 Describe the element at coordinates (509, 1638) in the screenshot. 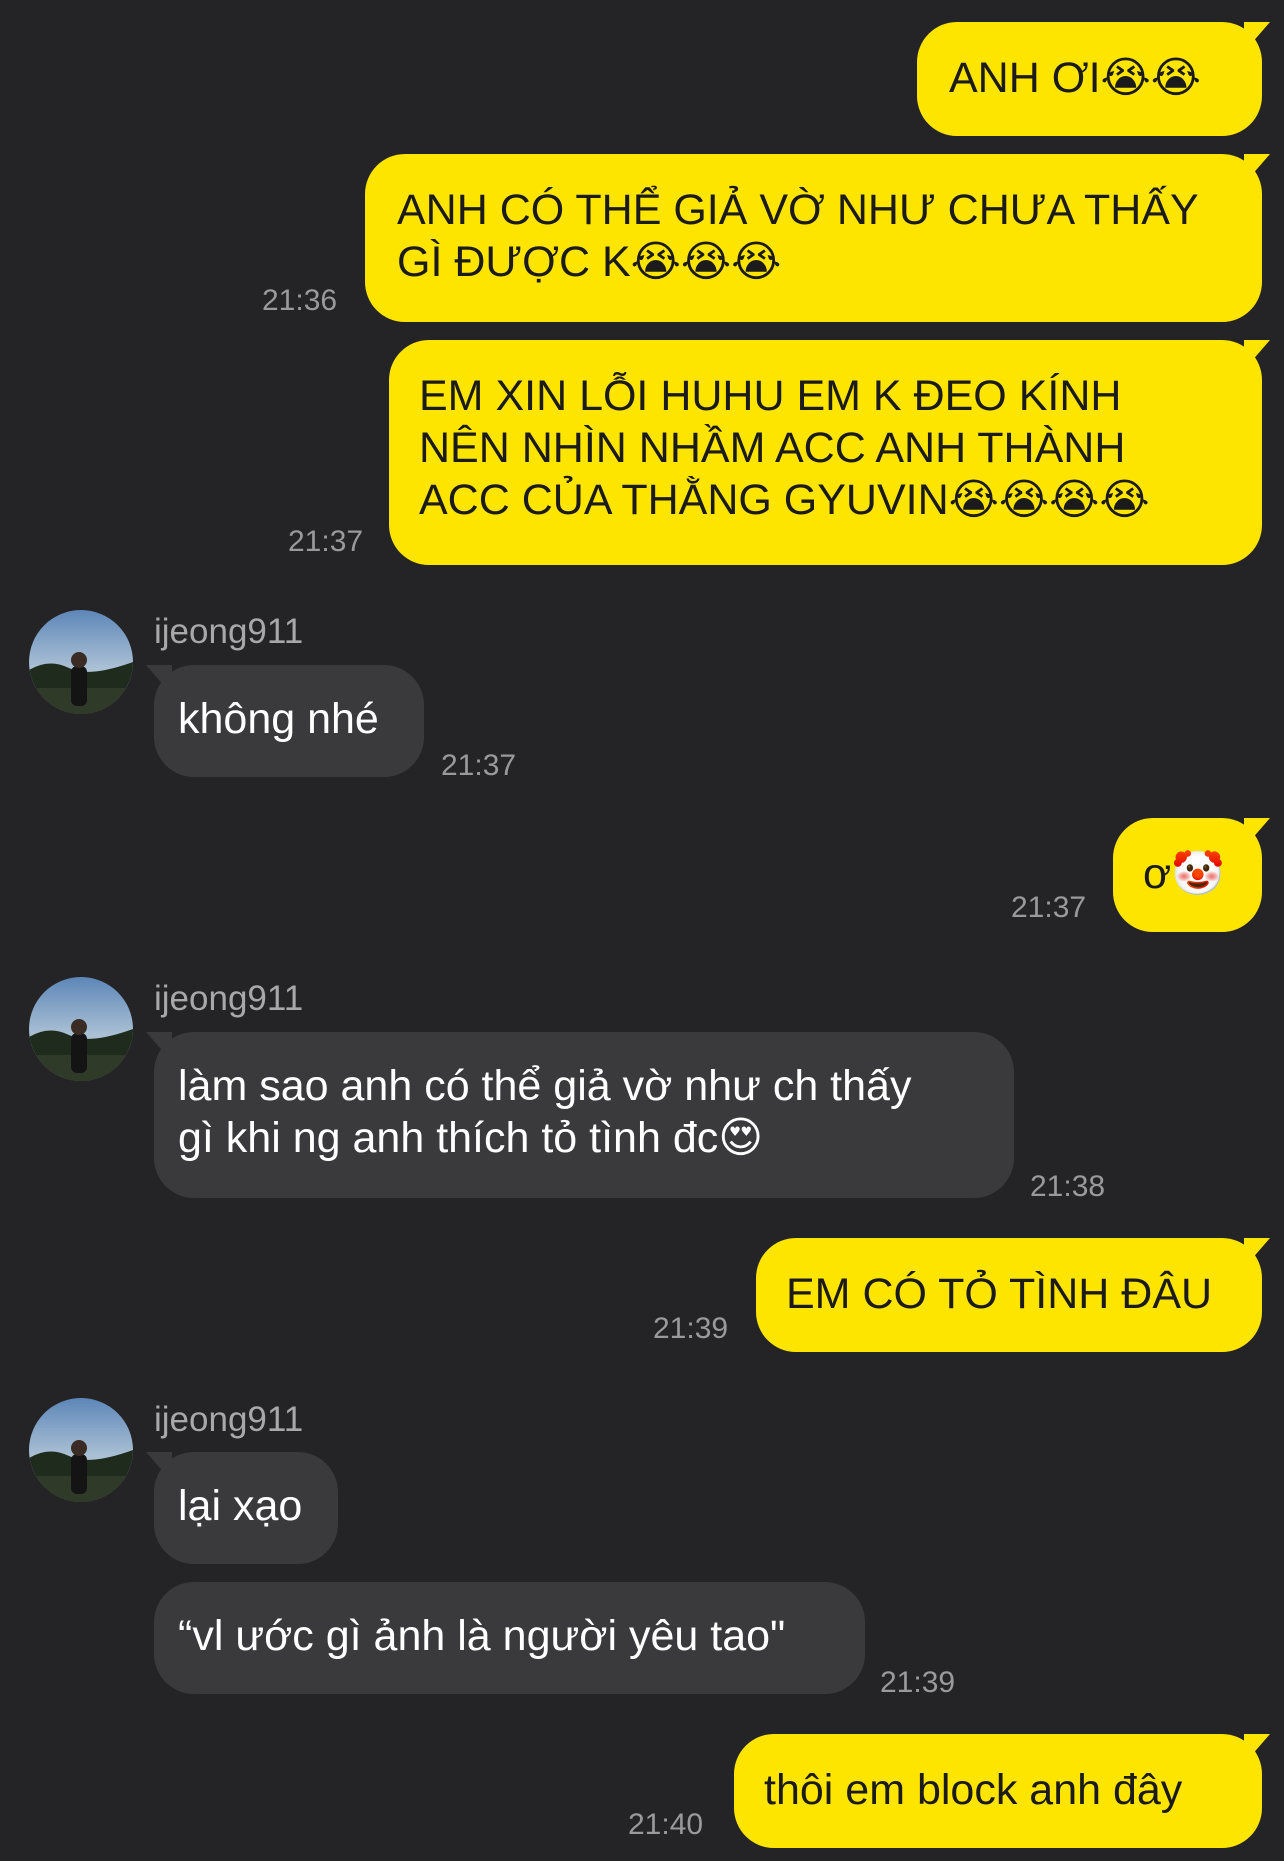

I see `incoming-message-bubble: “vl ước gì ảnh là người yêu tao"` at that location.